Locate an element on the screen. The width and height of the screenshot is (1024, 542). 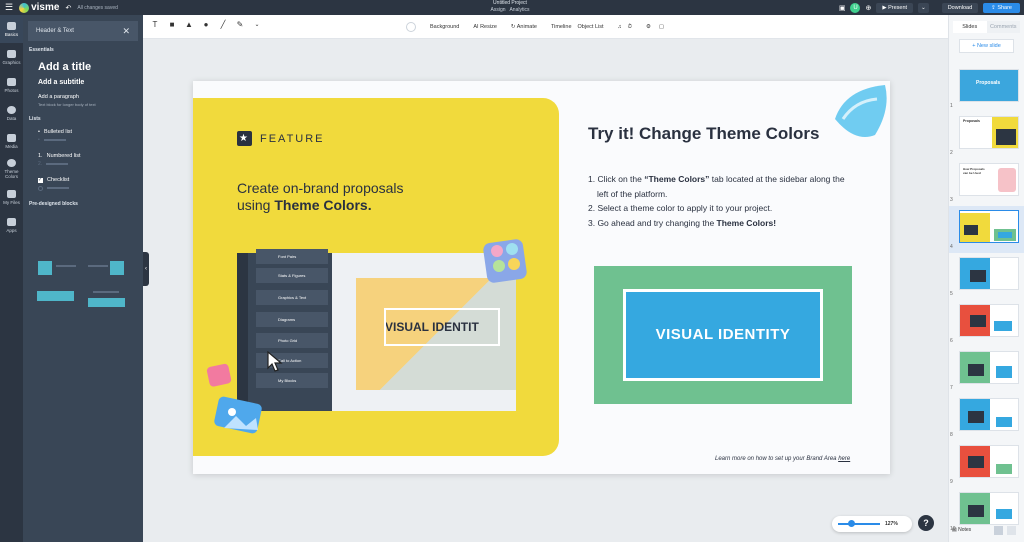
list-view-icon is located at coordinates (1011, 530).